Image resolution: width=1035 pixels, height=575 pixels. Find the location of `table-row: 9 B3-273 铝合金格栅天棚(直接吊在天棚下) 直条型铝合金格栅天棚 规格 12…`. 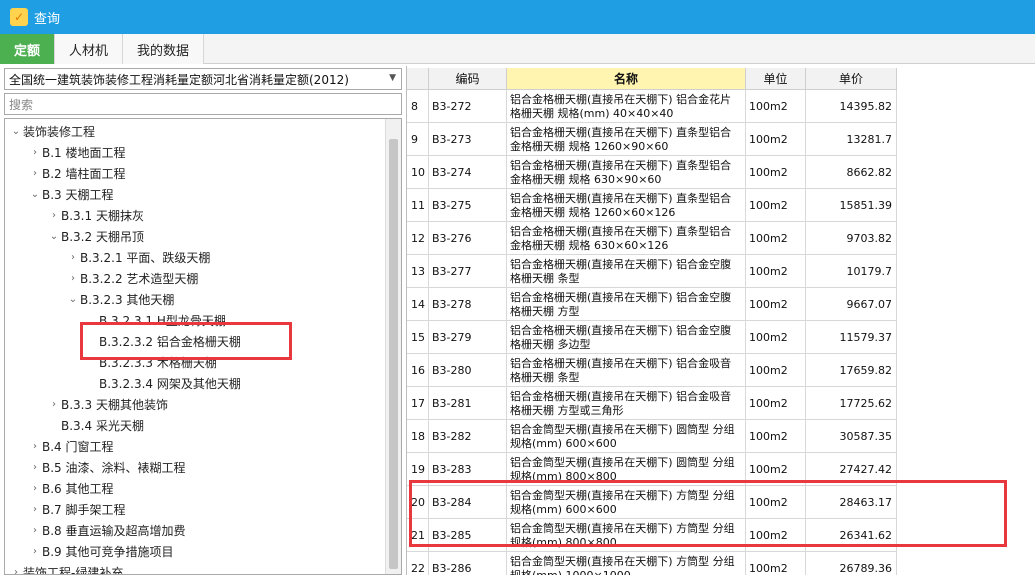

table-row: 9 B3-273 铝合金格栅天棚(直接吊在天棚下) 直条型铝合金格栅天棚 规格 12… is located at coordinates (652, 139).